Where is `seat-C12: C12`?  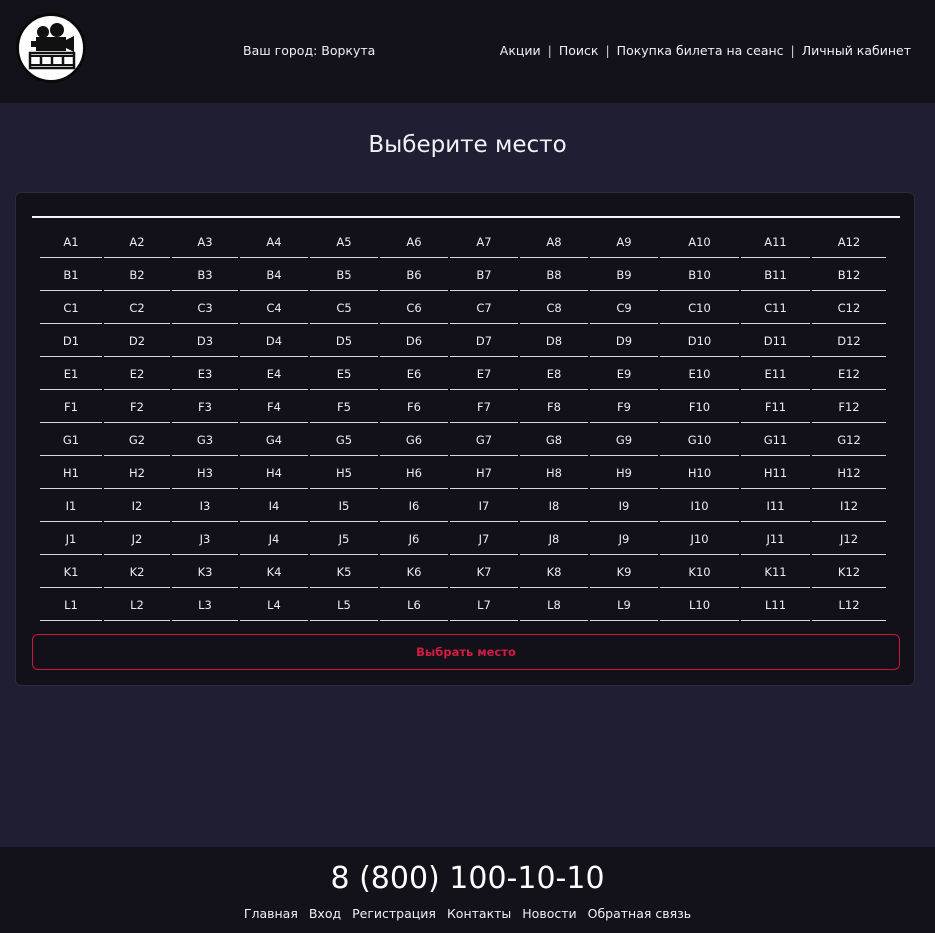 seat-C12: C12 is located at coordinates (849, 308).